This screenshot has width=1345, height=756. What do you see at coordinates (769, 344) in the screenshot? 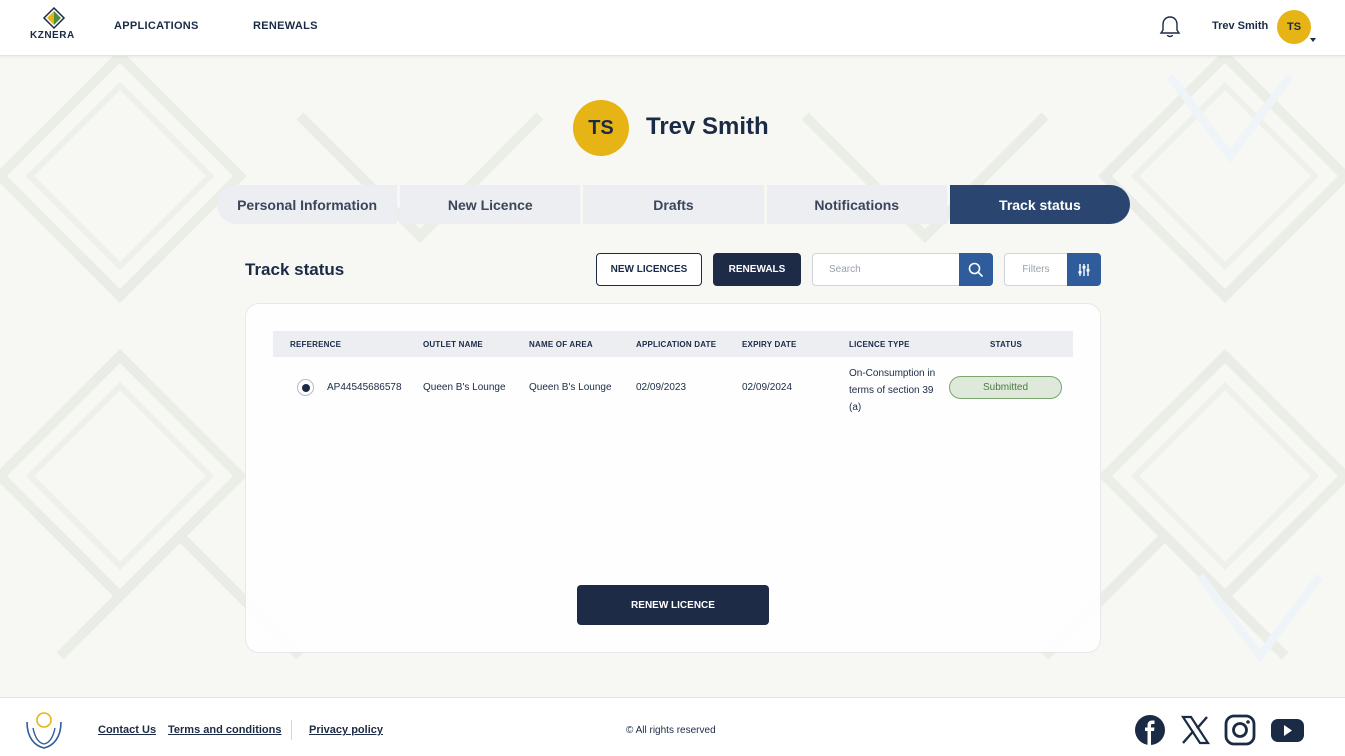
I see `col-expiry-date: EXPIRY DATE` at bounding box center [769, 344].